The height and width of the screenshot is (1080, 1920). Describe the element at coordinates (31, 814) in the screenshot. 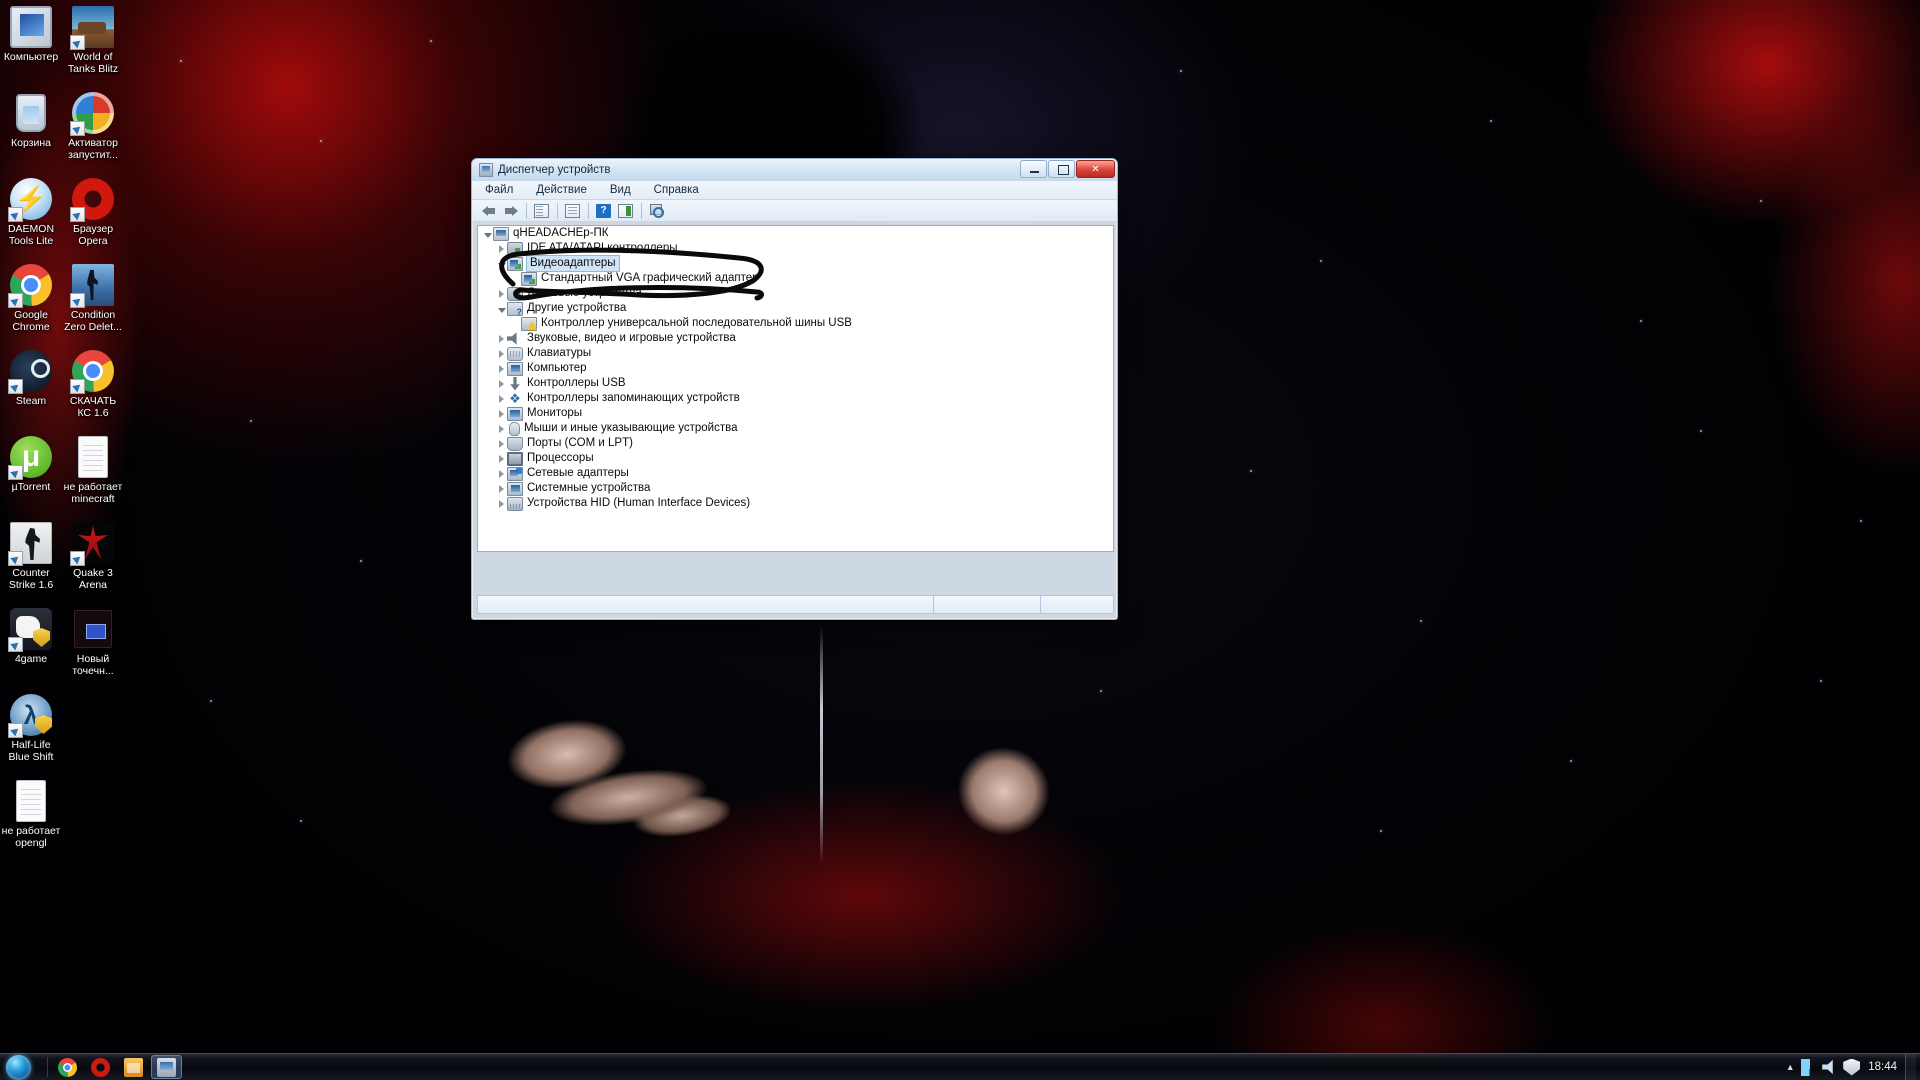

I see `desktop-icon-opengl-note: не работает opengl` at that location.